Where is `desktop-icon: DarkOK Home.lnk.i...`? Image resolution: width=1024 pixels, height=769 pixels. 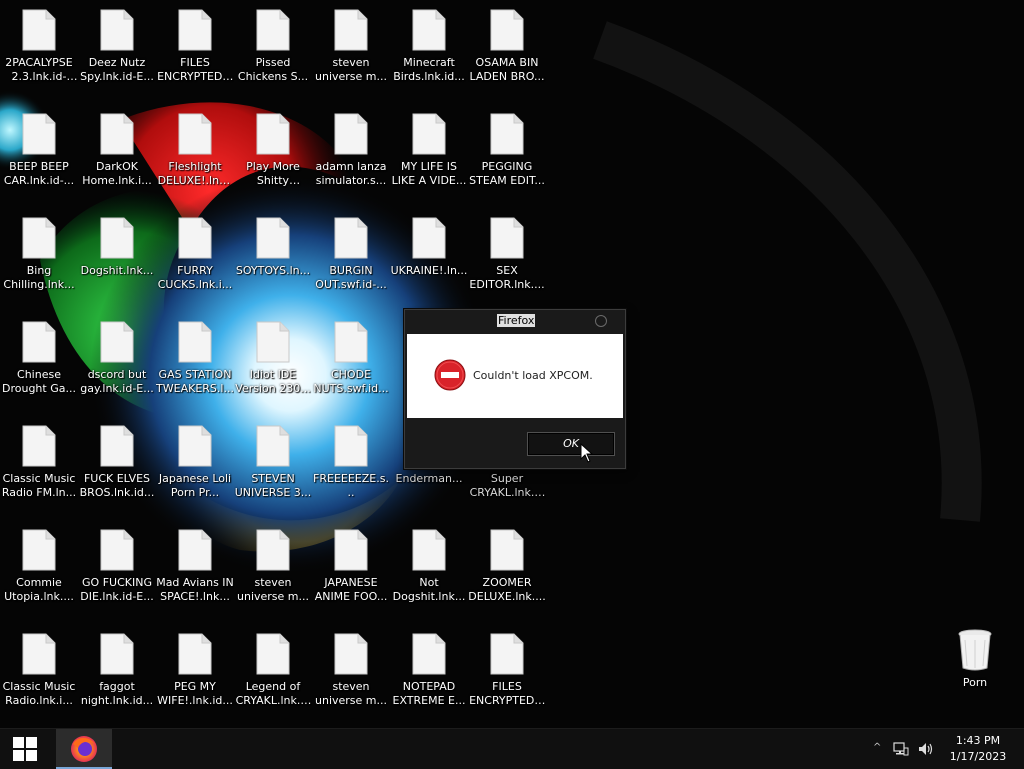 desktop-icon: DarkOK Home.lnk.i... is located at coordinates (117, 152).